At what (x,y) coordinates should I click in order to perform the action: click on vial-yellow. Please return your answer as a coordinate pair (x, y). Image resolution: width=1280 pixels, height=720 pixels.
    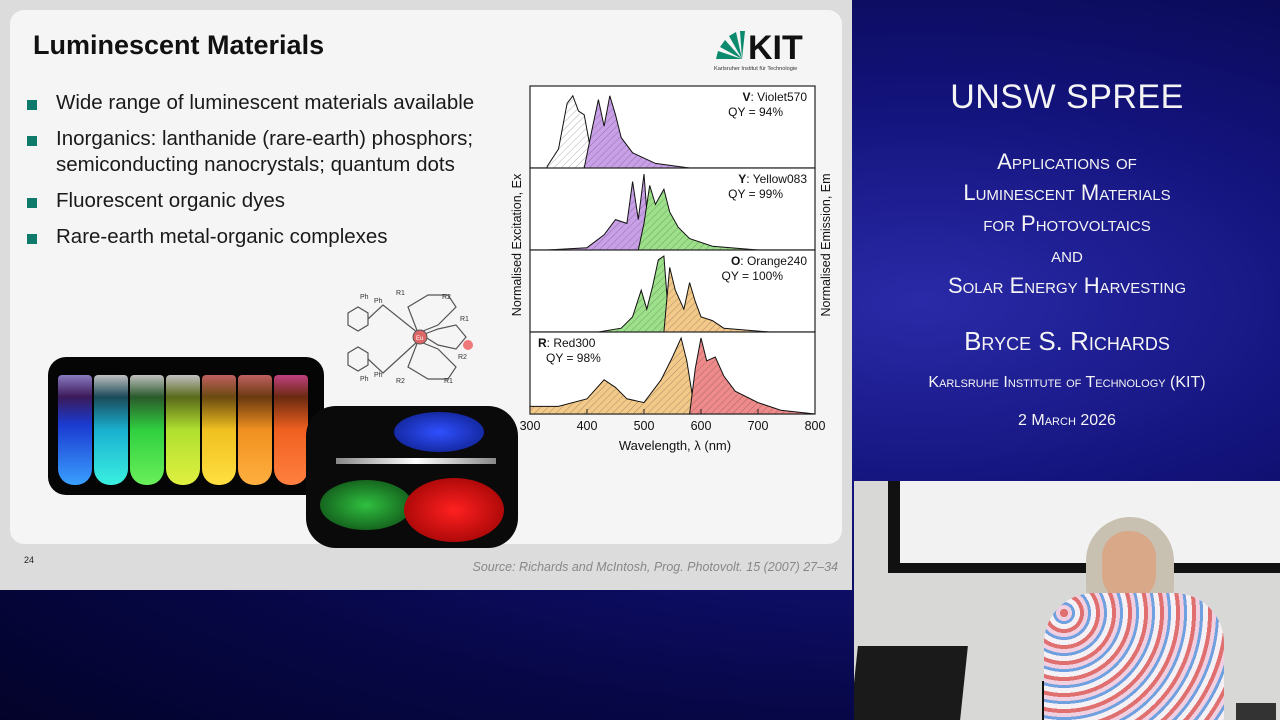
    Looking at the image, I should click on (219, 430).